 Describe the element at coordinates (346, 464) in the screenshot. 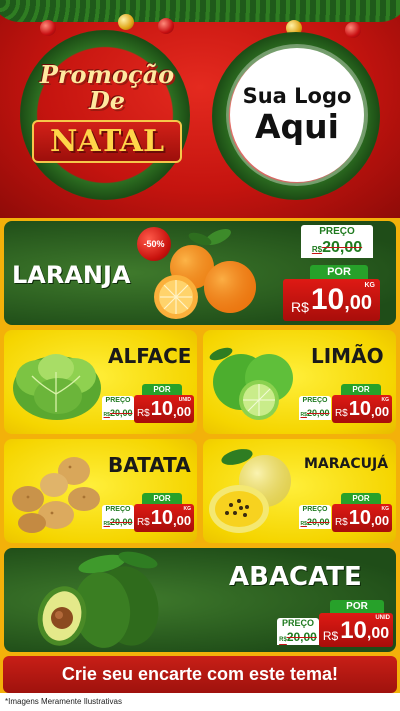

I see `product-name: MARACUJÁ` at that location.